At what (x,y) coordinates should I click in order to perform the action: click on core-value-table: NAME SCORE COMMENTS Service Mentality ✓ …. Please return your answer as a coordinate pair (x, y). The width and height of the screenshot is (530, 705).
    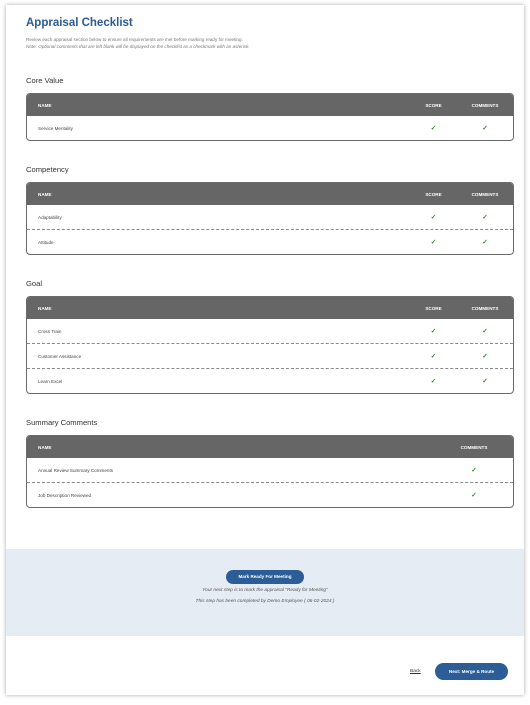
    Looking at the image, I should click on (270, 117).